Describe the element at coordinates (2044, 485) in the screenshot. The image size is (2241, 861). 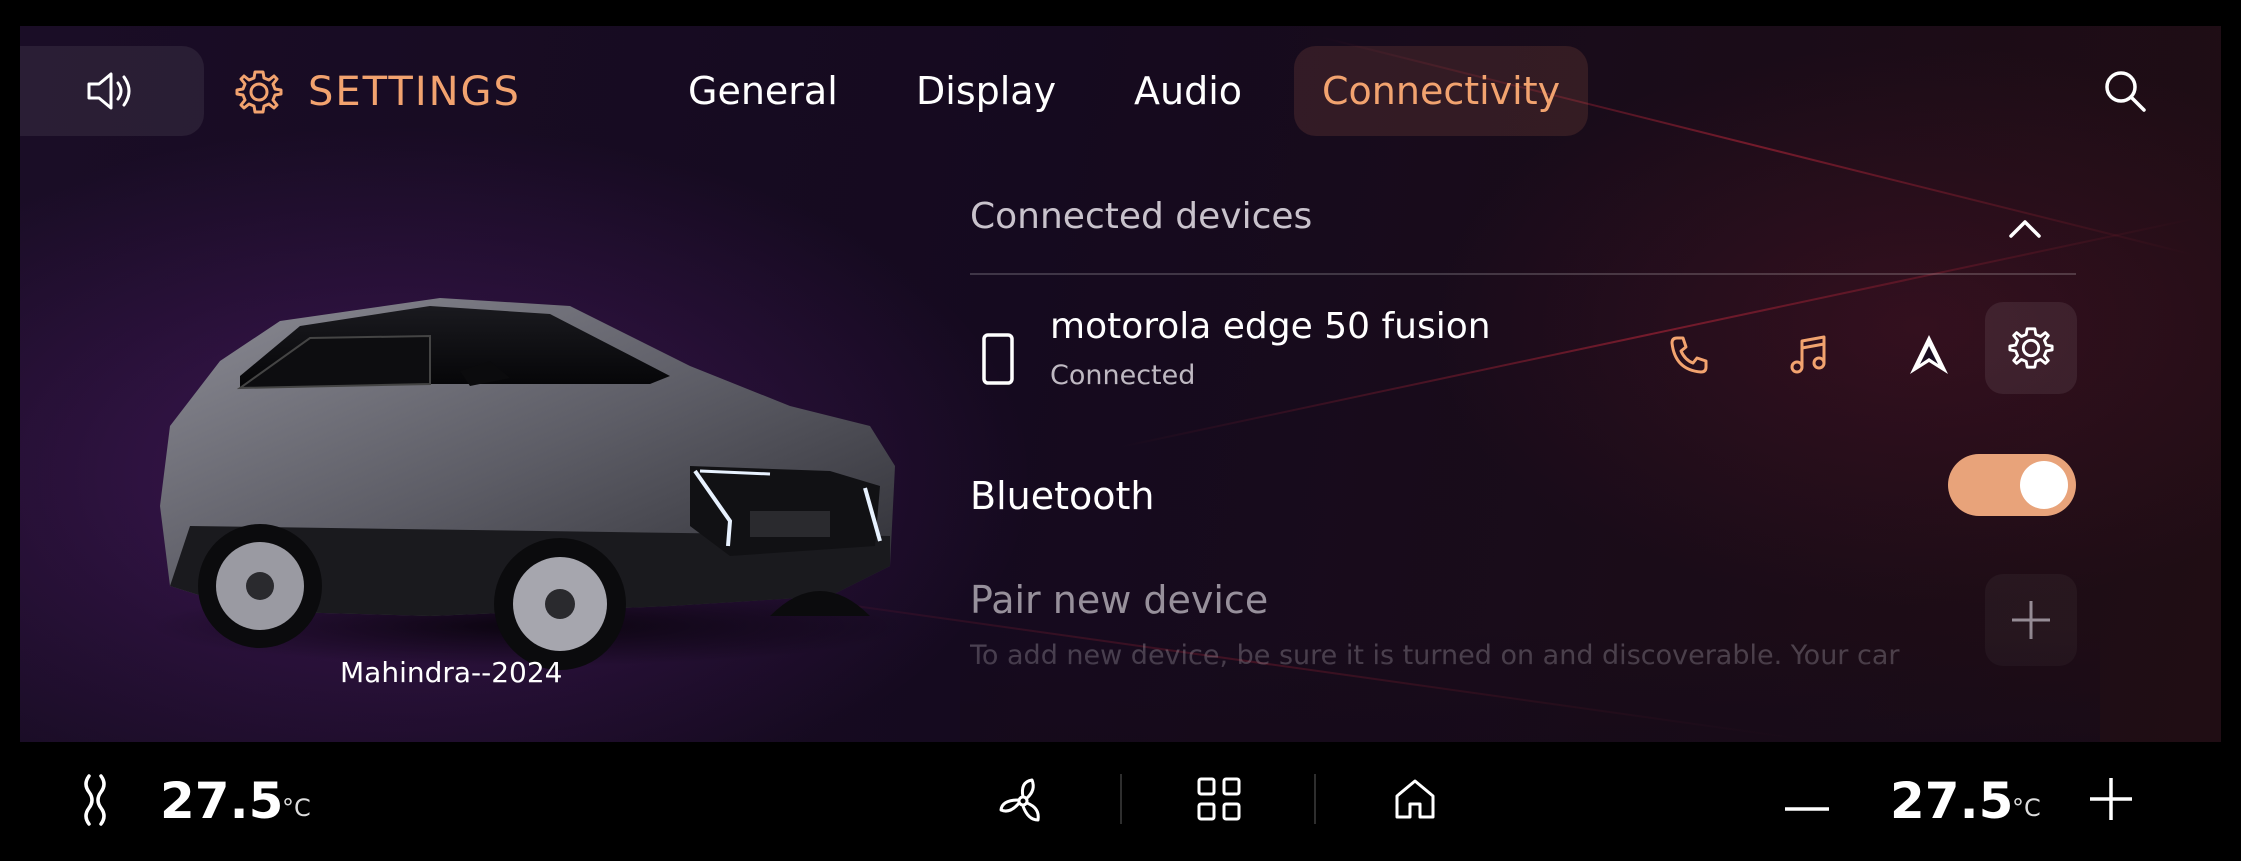
I see `toggle-knob` at that location.